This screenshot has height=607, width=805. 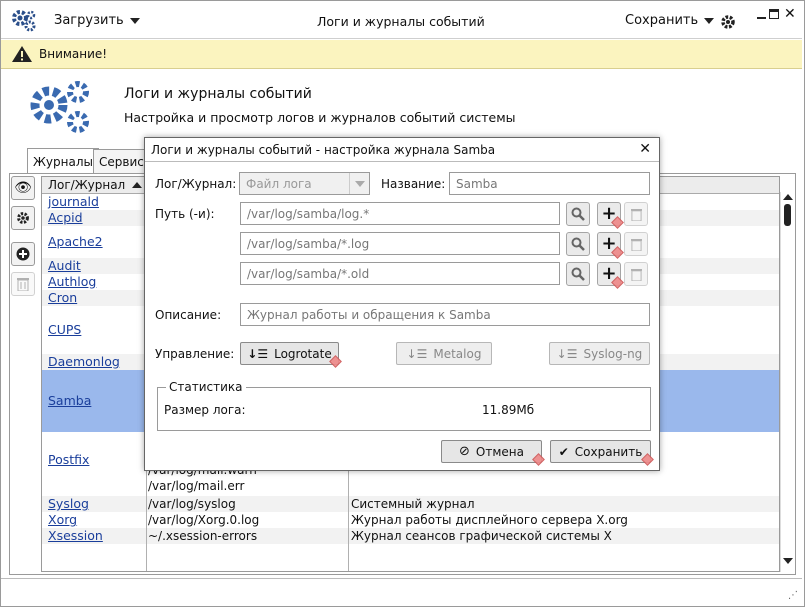 I want to click on path-value: /var/log/samba/log.*, so click(x=308, y=213).